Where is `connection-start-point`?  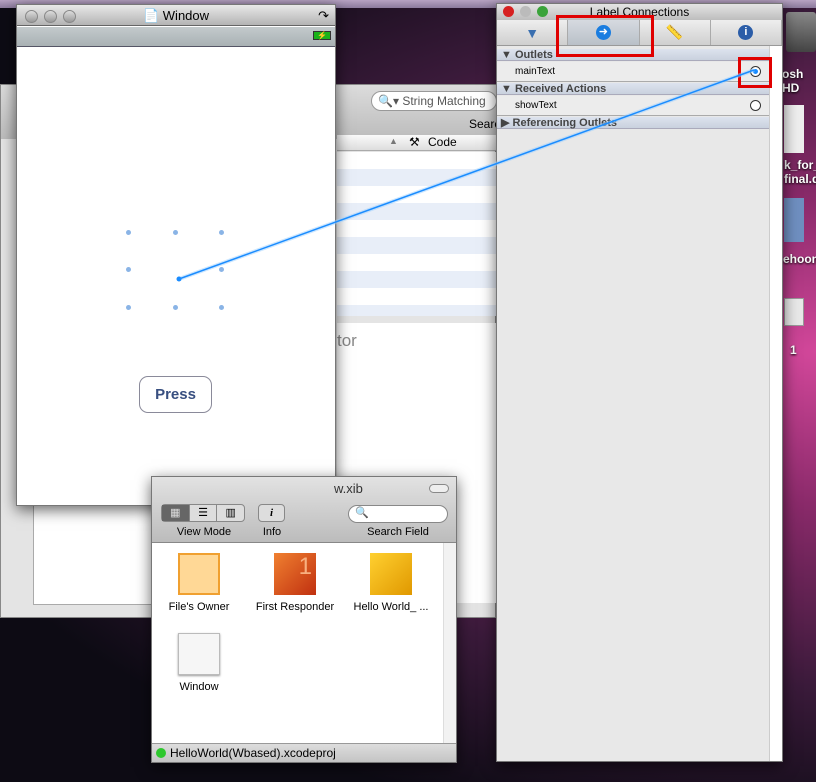 connection-start-point is located at coordinates (179, 279).